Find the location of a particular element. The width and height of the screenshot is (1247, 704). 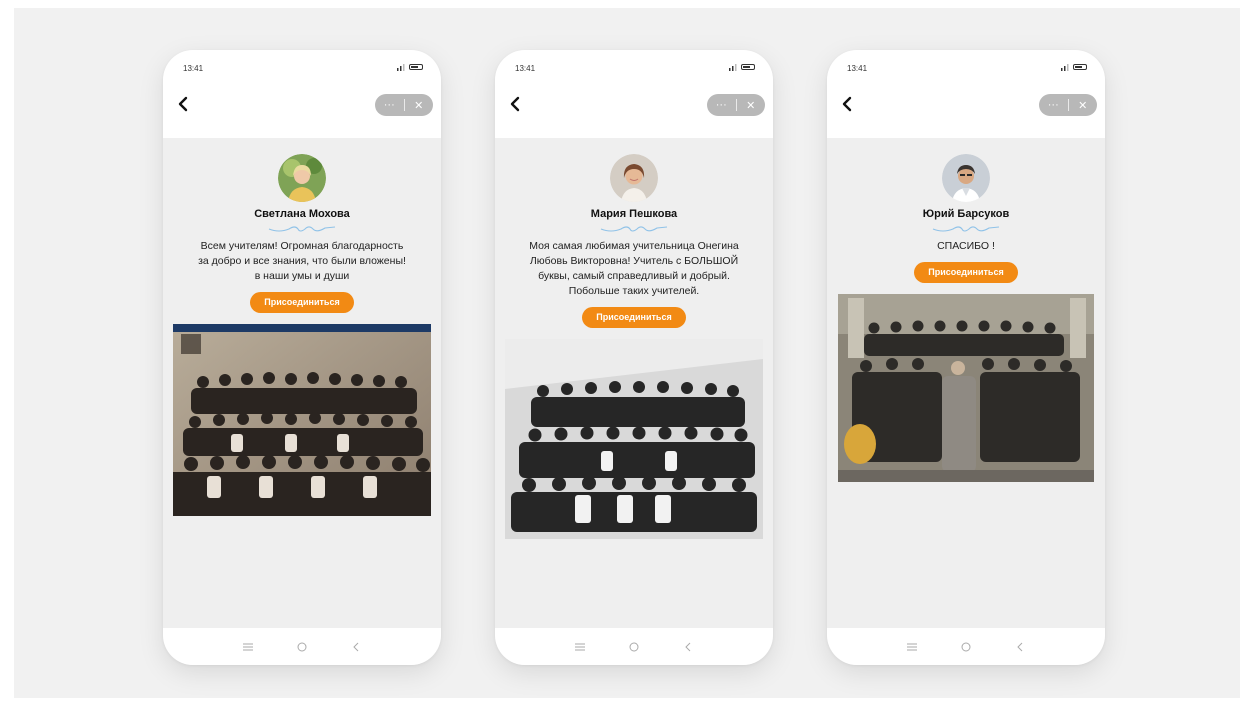

message-line: Моя самая любимая учительница Онегина is located at coordinates (634, 246).